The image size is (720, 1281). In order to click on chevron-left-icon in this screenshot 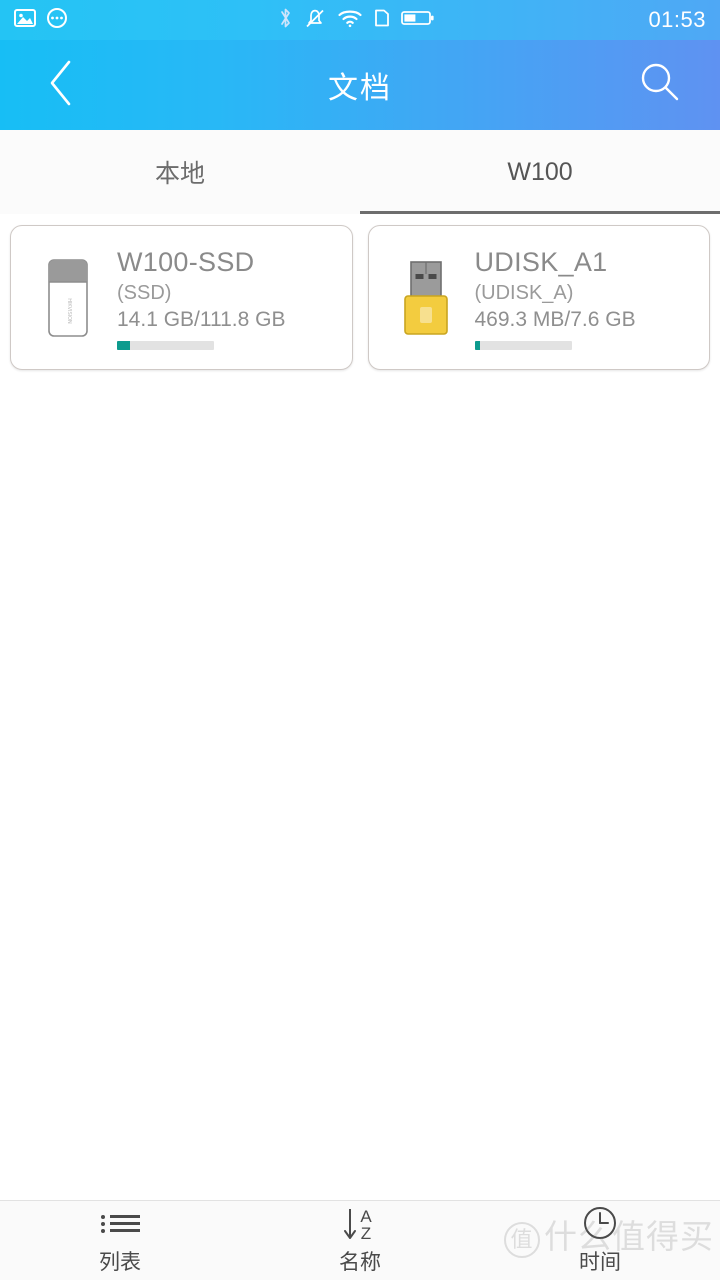, I will do `click(60, 85)`.